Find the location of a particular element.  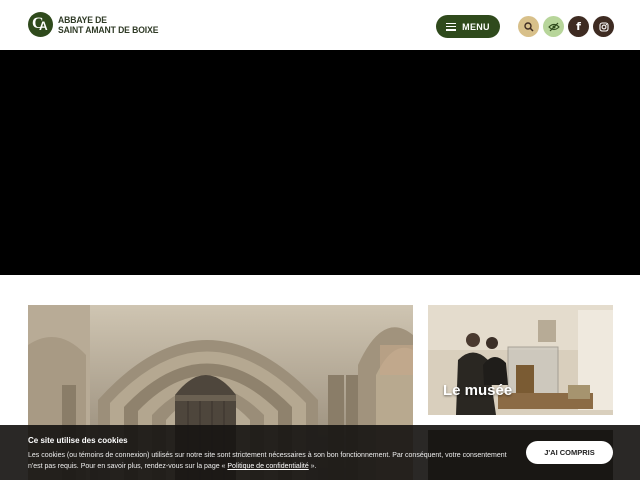

cookie-title: Ce site utilise des cookies is located at coordinates (78, 440).